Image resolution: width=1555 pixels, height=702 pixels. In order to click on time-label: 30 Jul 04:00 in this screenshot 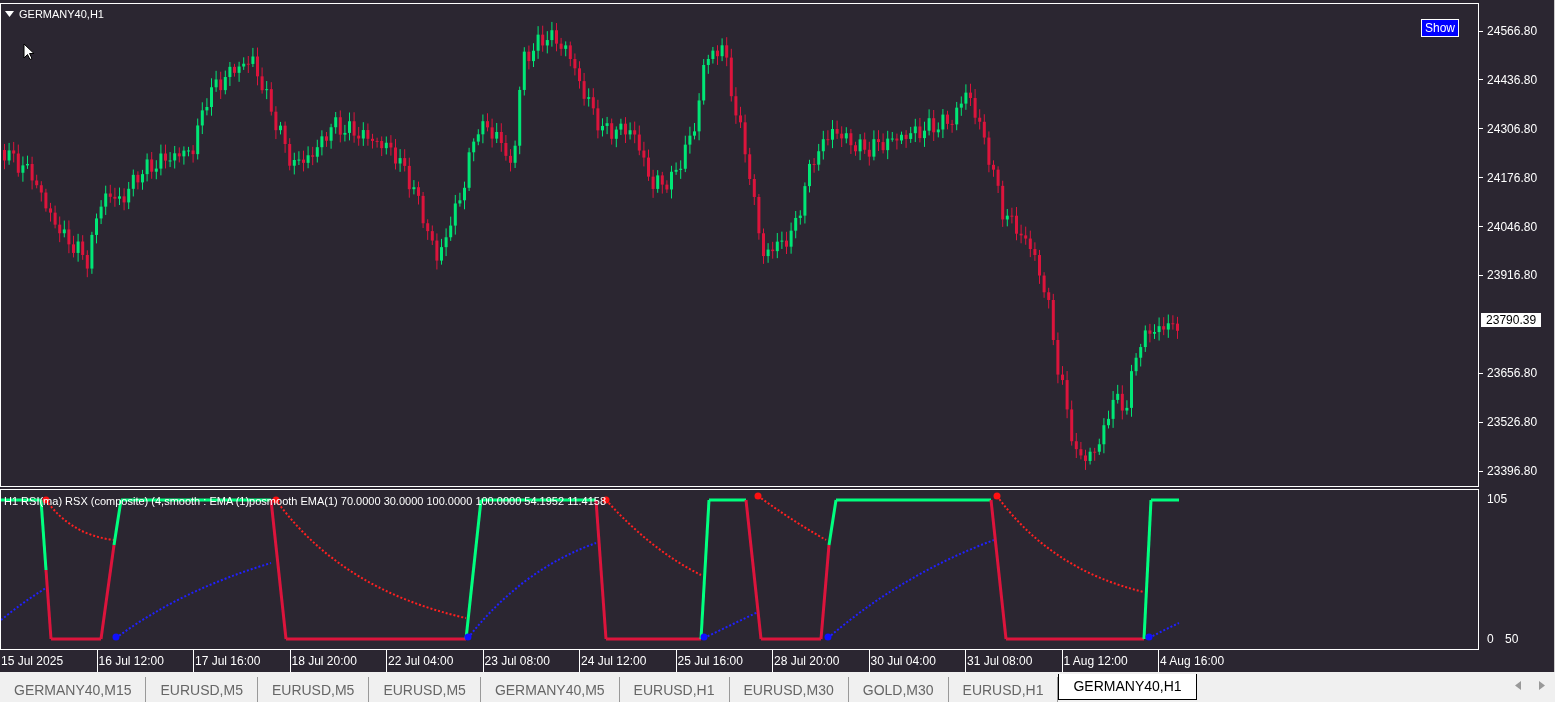, I will do `click(903, 662)`.